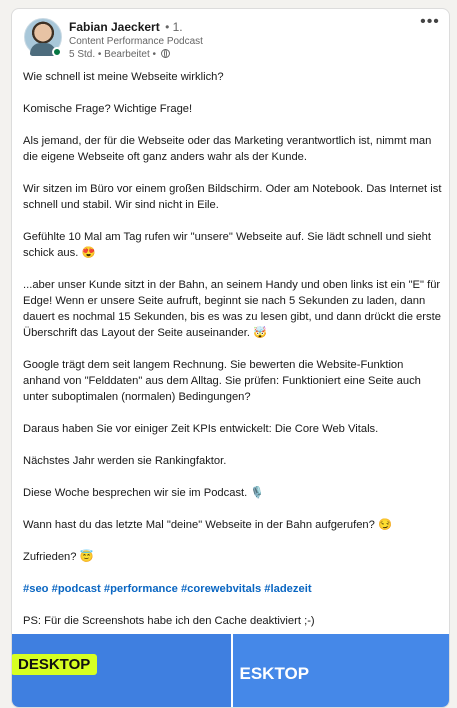  I want to click on author-line: Fabian Jaeckert • 1., so click(126, 27).